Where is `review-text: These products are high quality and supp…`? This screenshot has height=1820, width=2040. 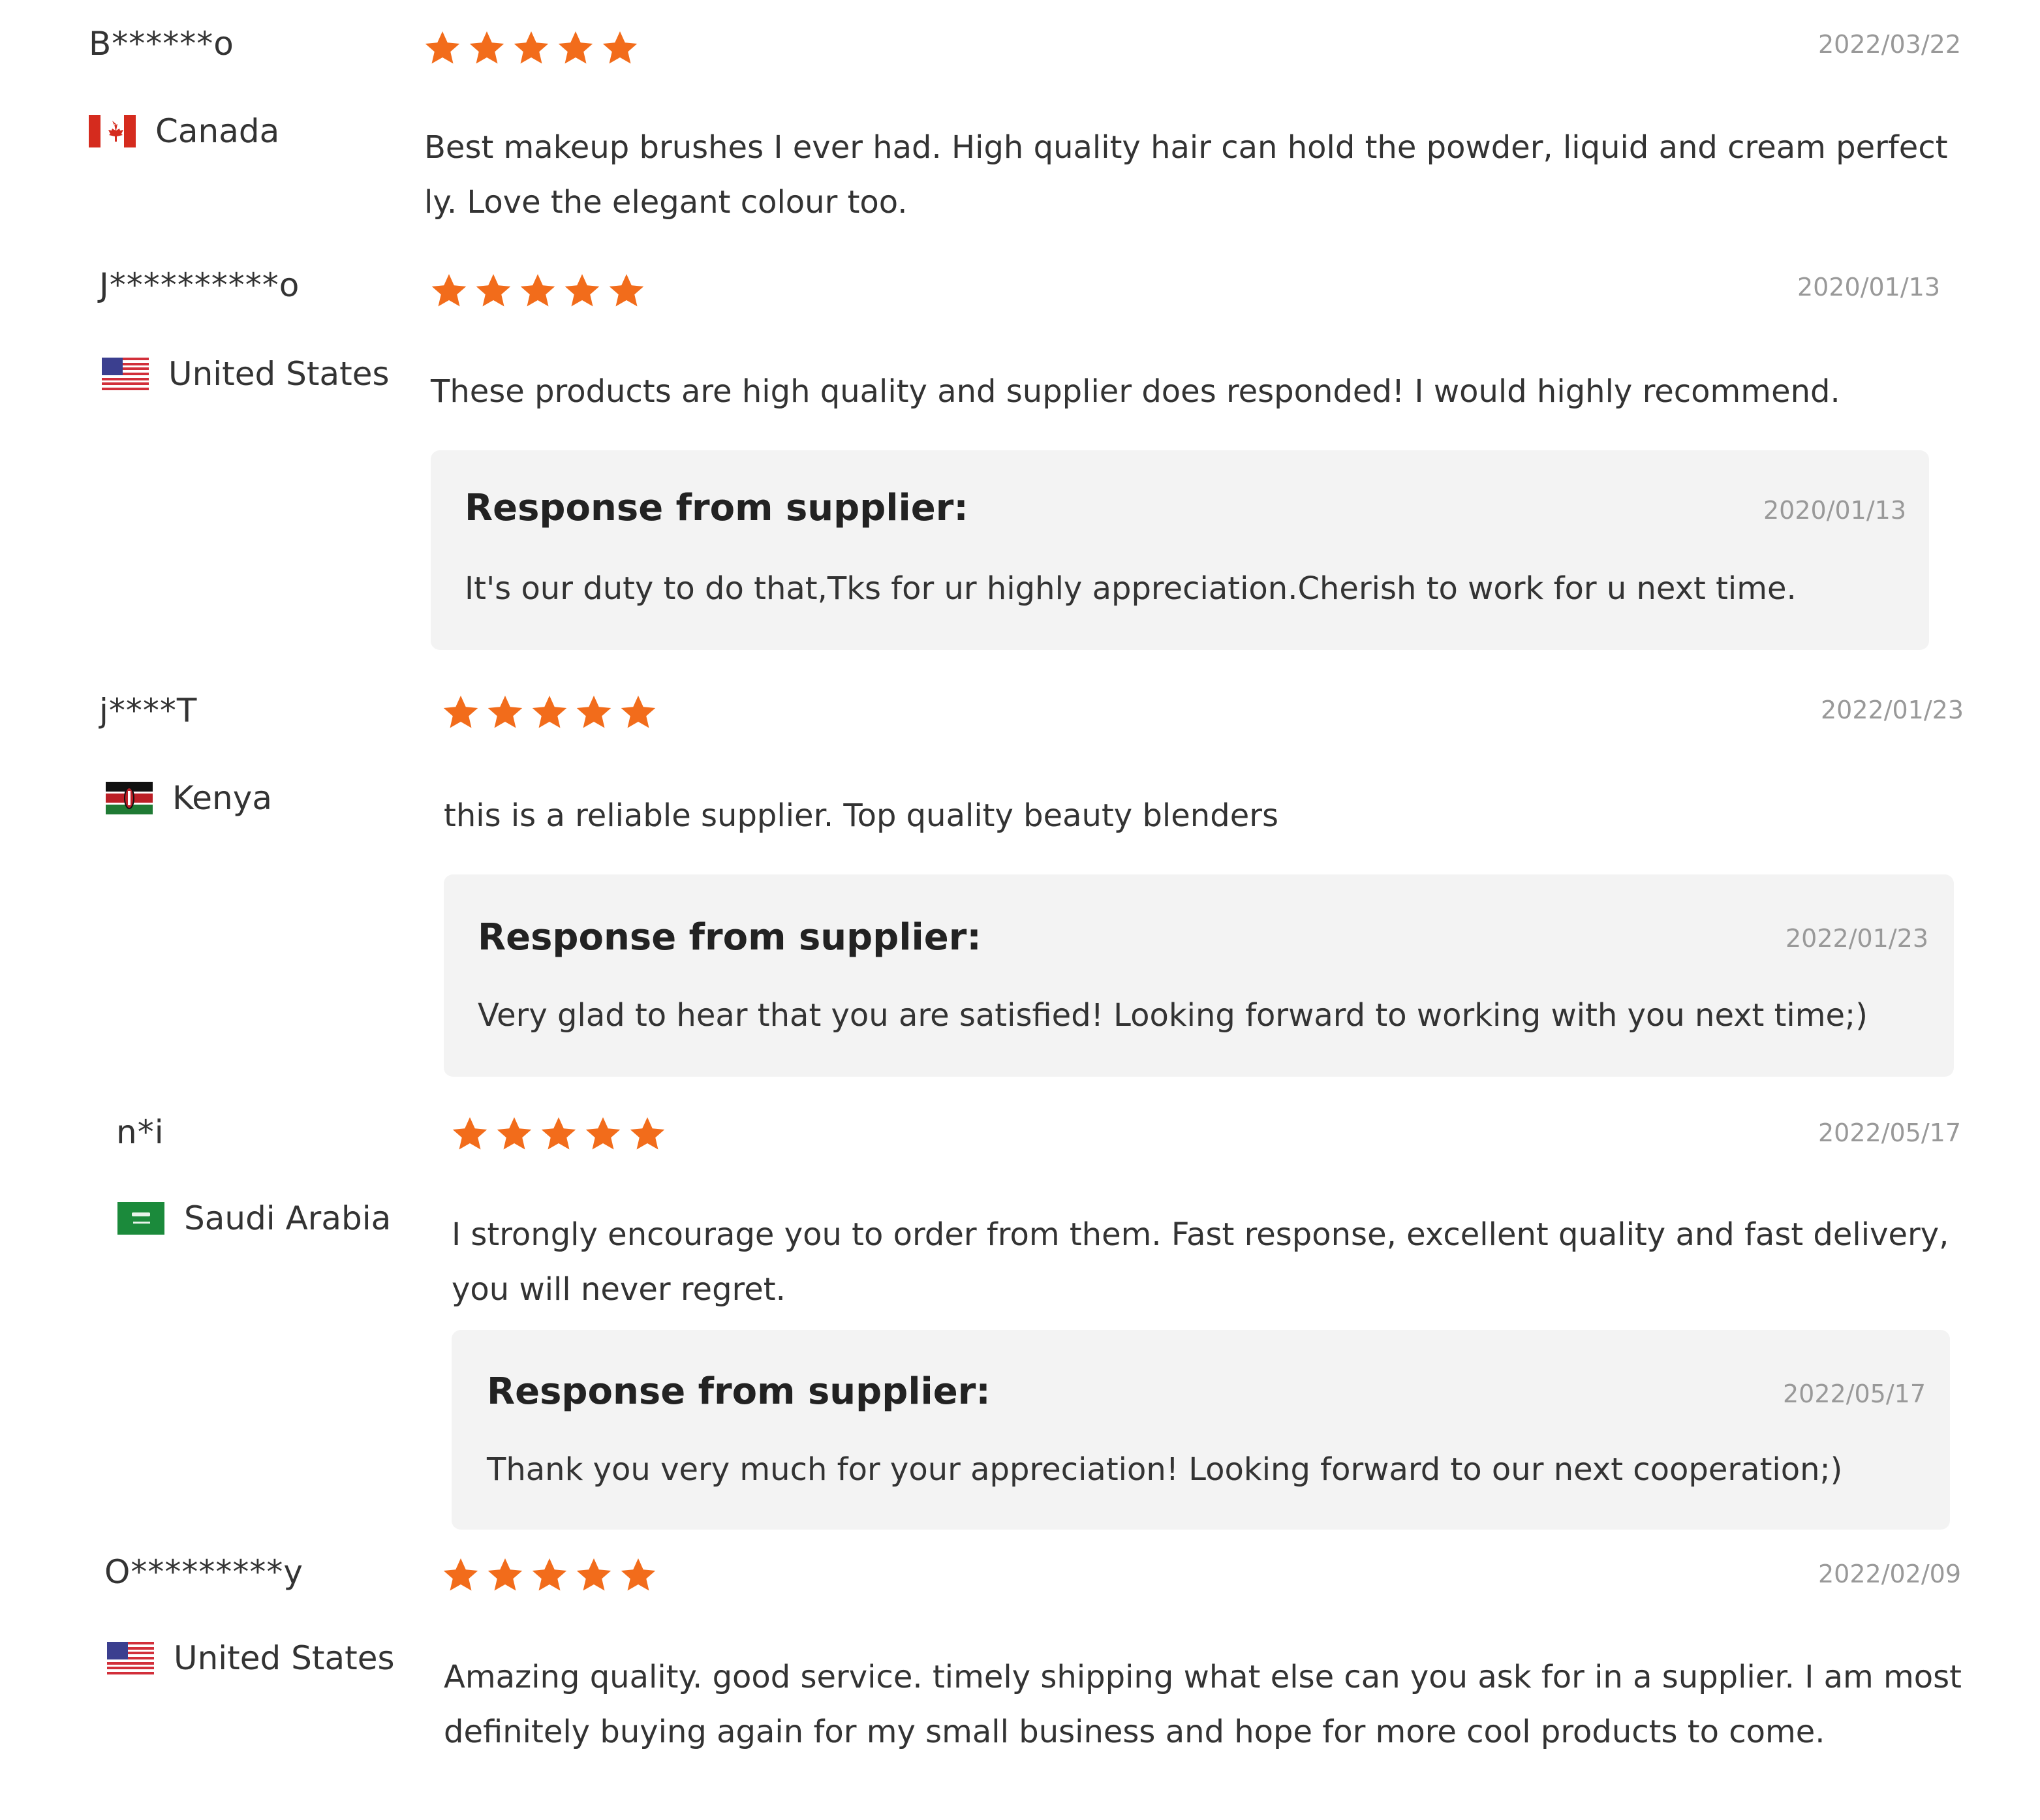
review-text: These products are high quality and supp… is located at coordinates (1135, 392).